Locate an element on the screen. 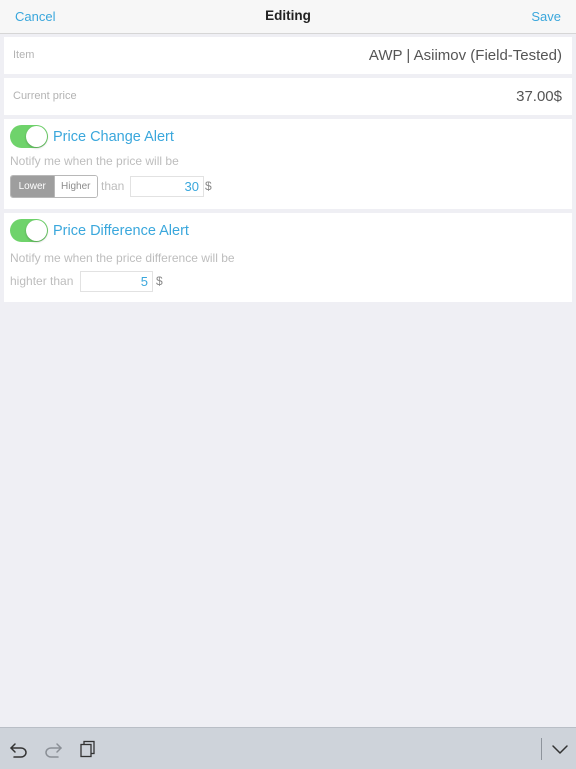 This screenshot has width=576, height=769. page-title: Editing is located at coordinates (288, 15).